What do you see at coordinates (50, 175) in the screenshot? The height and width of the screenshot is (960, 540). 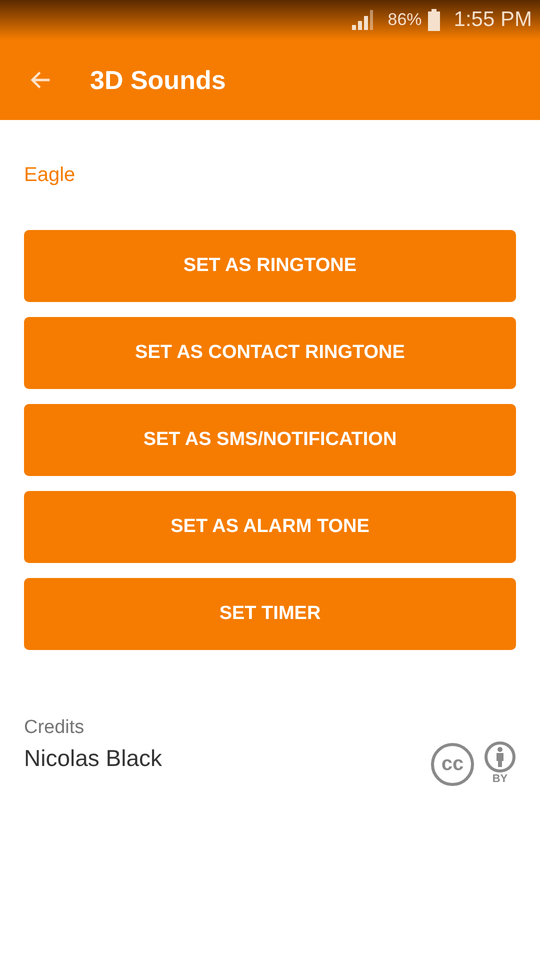 I see `sound-name: Eagle` at bounding box center [50, 175].